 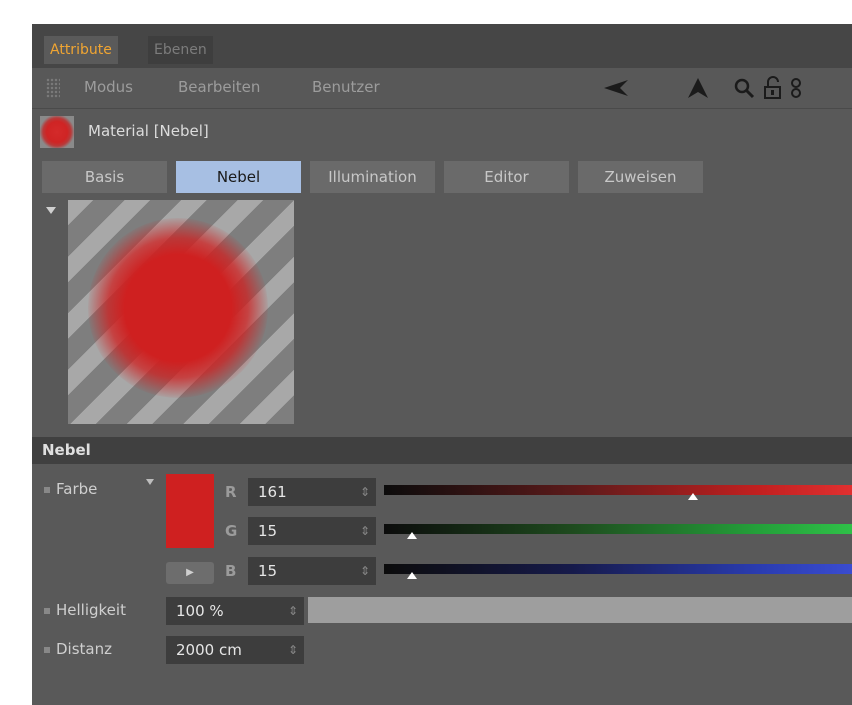 I want to click on section-title: Nebel, so click(x=66, y=450).